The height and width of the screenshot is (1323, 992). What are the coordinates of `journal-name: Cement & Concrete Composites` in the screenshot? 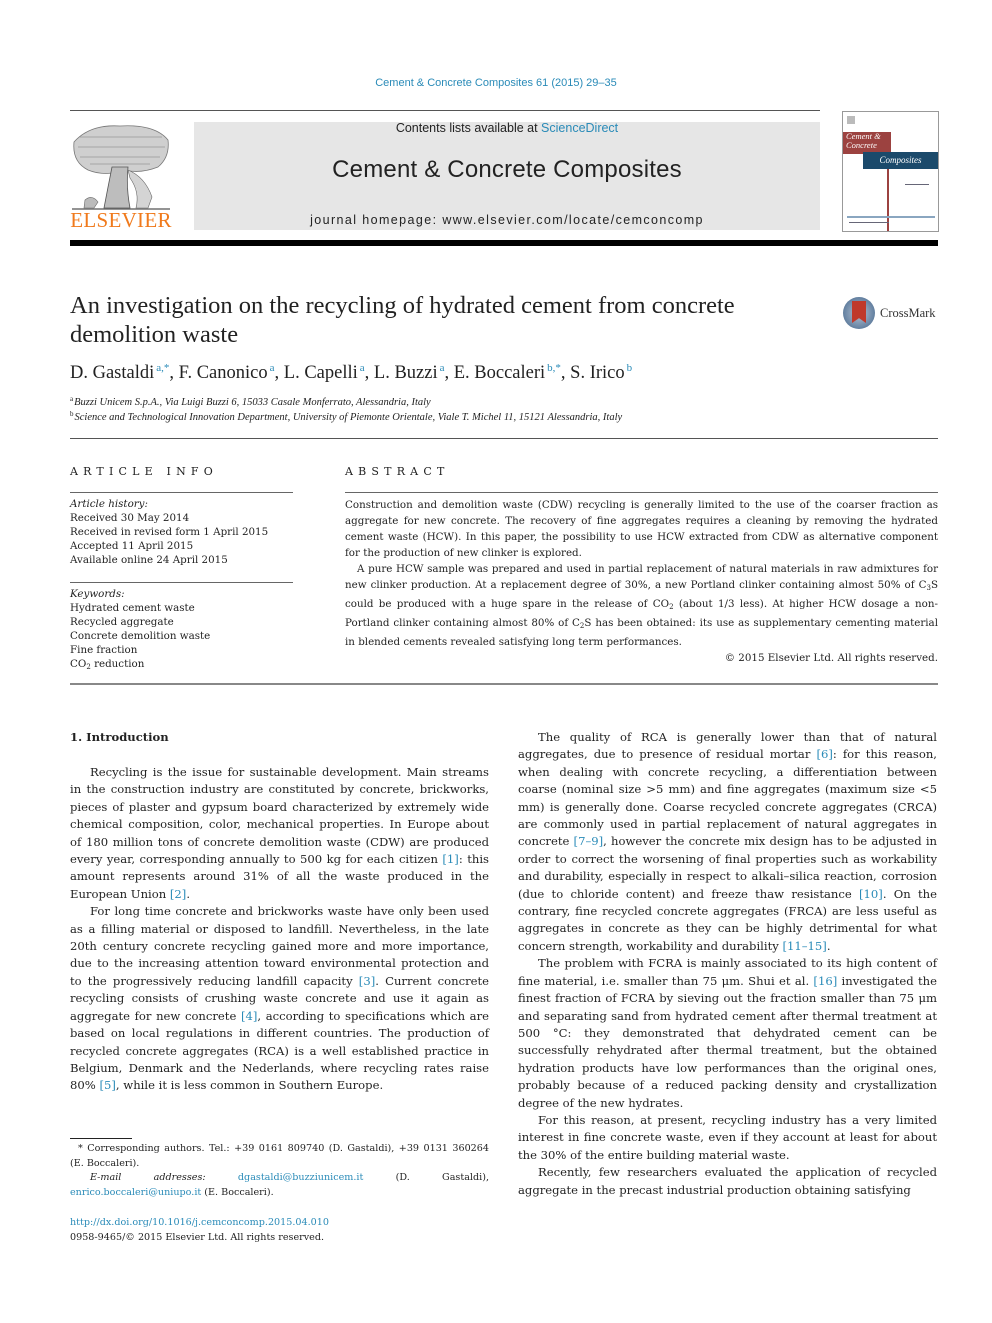 It's located at (507, 169).